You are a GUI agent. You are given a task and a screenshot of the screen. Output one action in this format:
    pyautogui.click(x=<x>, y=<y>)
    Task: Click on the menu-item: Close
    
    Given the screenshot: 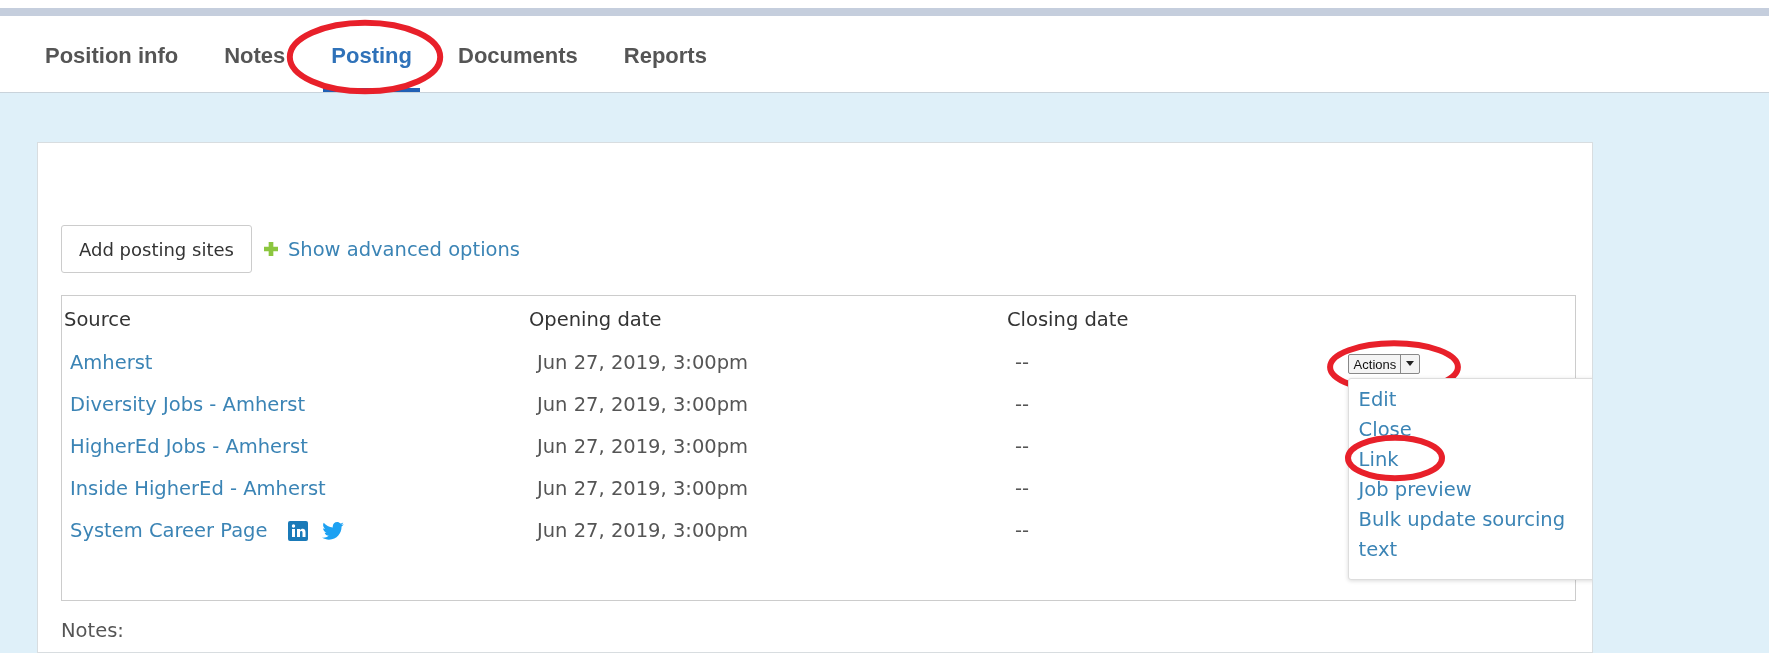 What is the action you would take?
    pyautogui.click(x=1385, y=429)
    